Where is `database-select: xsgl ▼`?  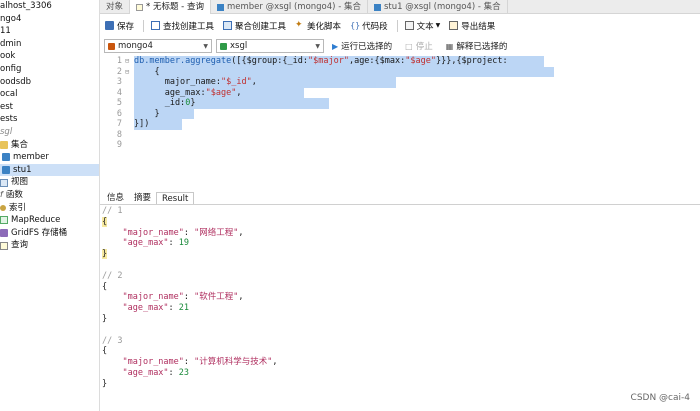 database-select: xsgl ▼ is located at coordinates (270, 46).